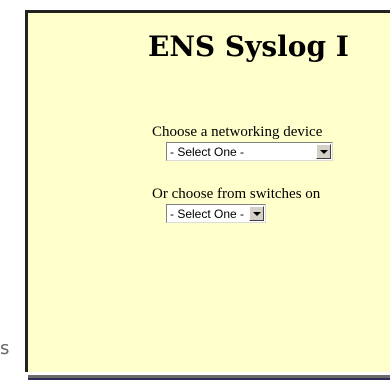 Image resolution: width=390 pixels, height=387 pixels. I want to click on device-select: - Select One -, so click(249, 151).